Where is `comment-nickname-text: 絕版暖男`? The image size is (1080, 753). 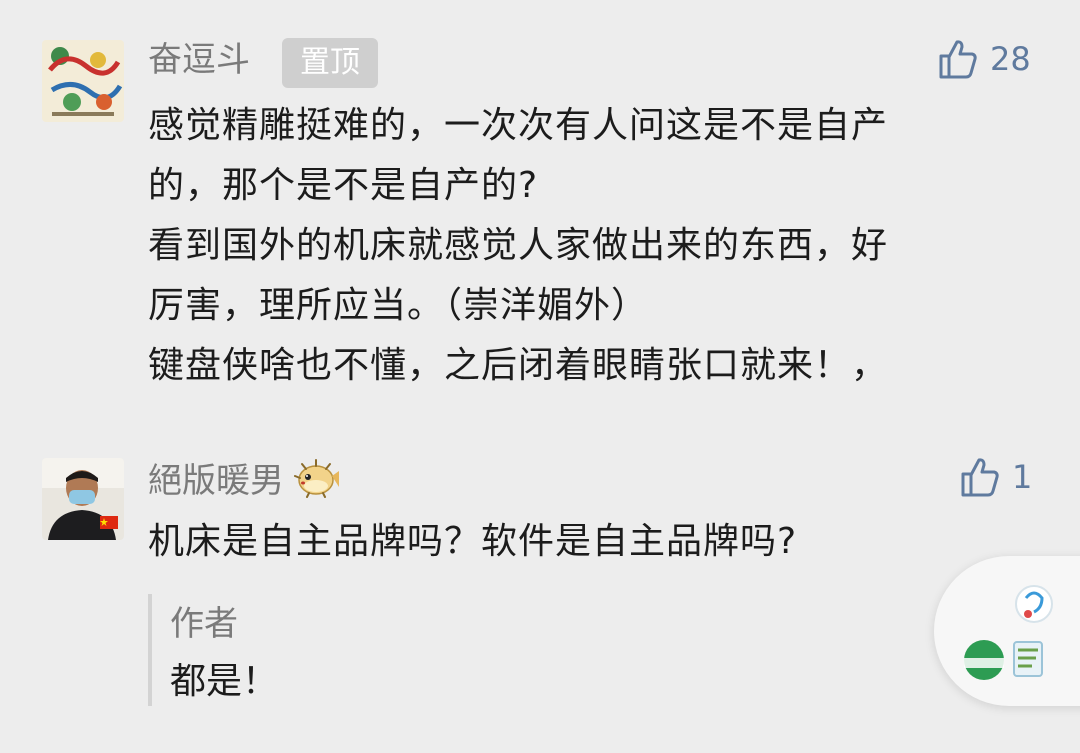 comment-nickname-text: 絕版暖男 is located at coordinates (216, 481).